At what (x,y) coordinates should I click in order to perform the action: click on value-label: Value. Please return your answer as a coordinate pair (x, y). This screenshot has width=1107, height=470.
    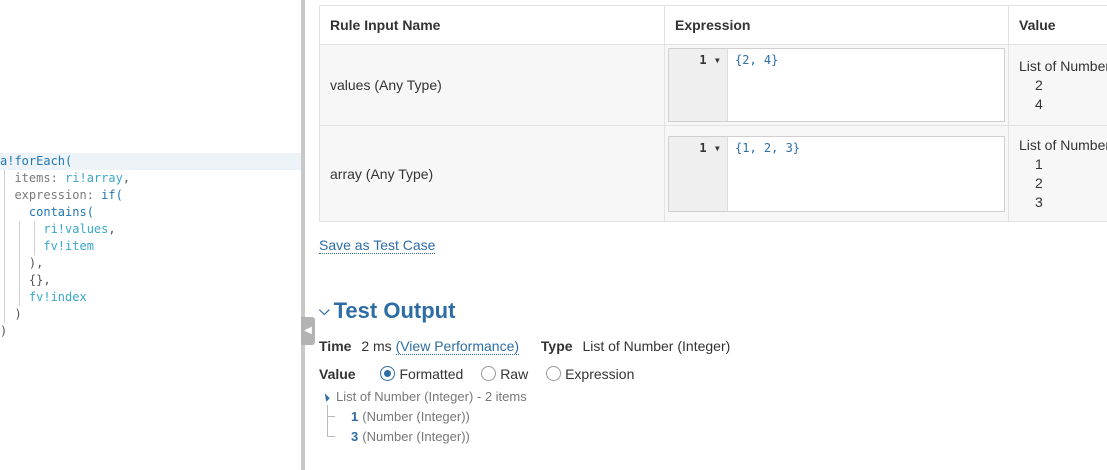
    Looking at the image, I should click on (337, 374).